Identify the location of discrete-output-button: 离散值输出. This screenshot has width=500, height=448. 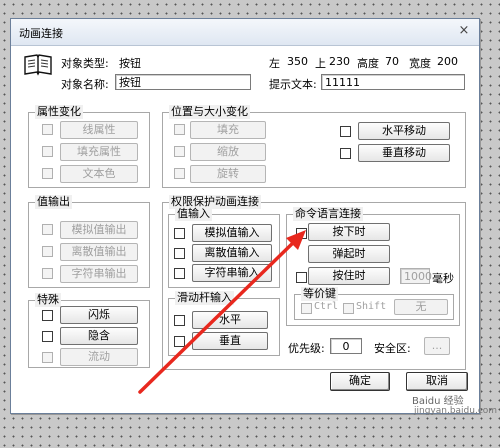
(99, 252).